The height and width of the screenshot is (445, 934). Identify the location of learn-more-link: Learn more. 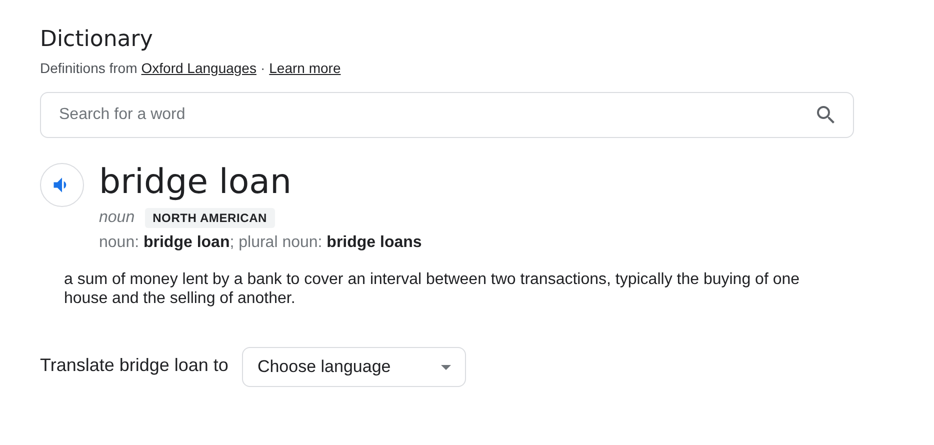
(305, 68).